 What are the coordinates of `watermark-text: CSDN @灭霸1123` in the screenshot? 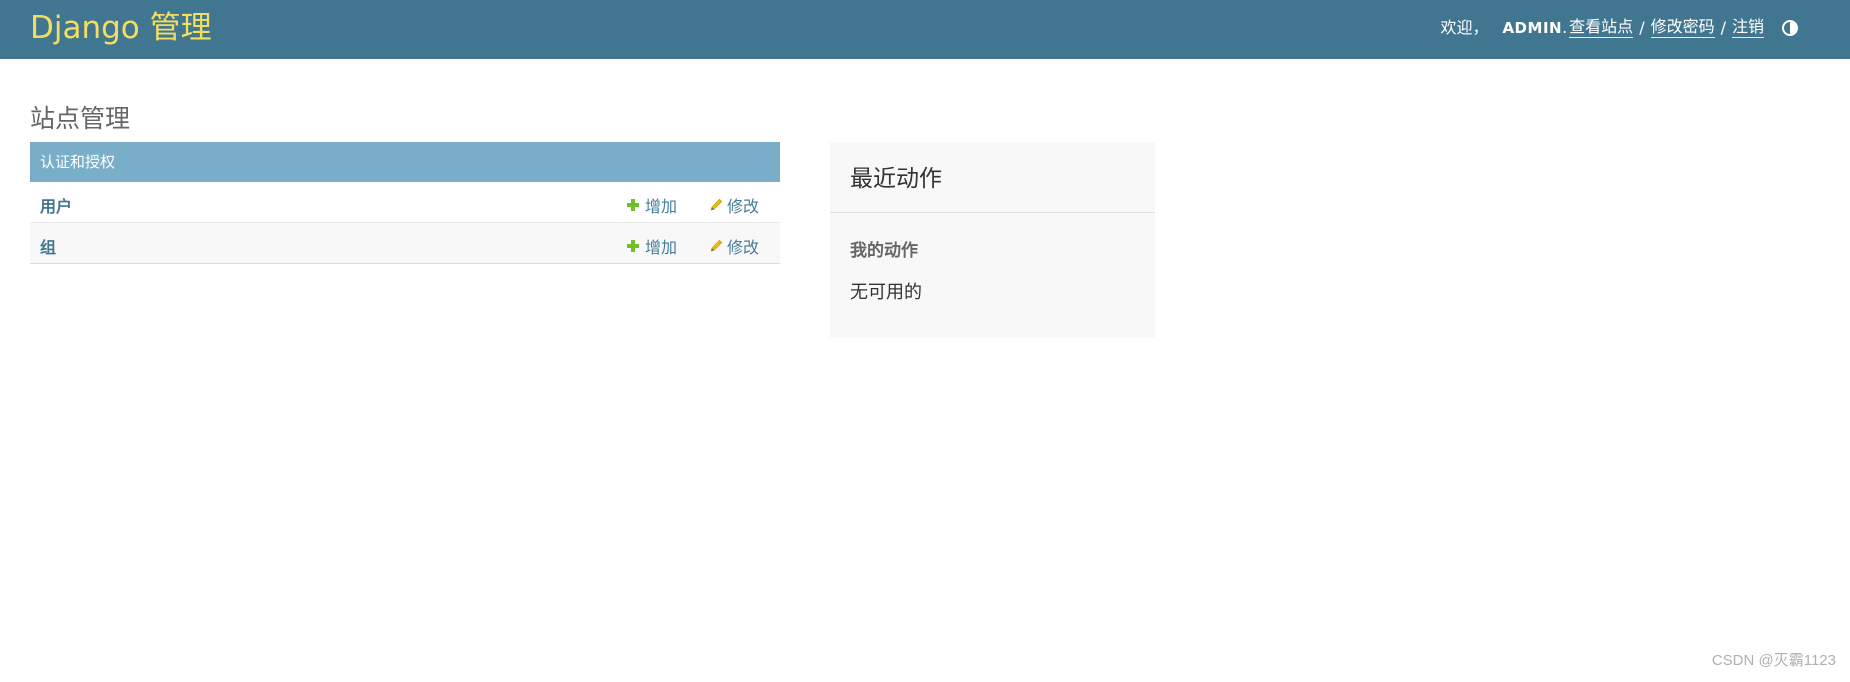 It's located at (1773, 660).